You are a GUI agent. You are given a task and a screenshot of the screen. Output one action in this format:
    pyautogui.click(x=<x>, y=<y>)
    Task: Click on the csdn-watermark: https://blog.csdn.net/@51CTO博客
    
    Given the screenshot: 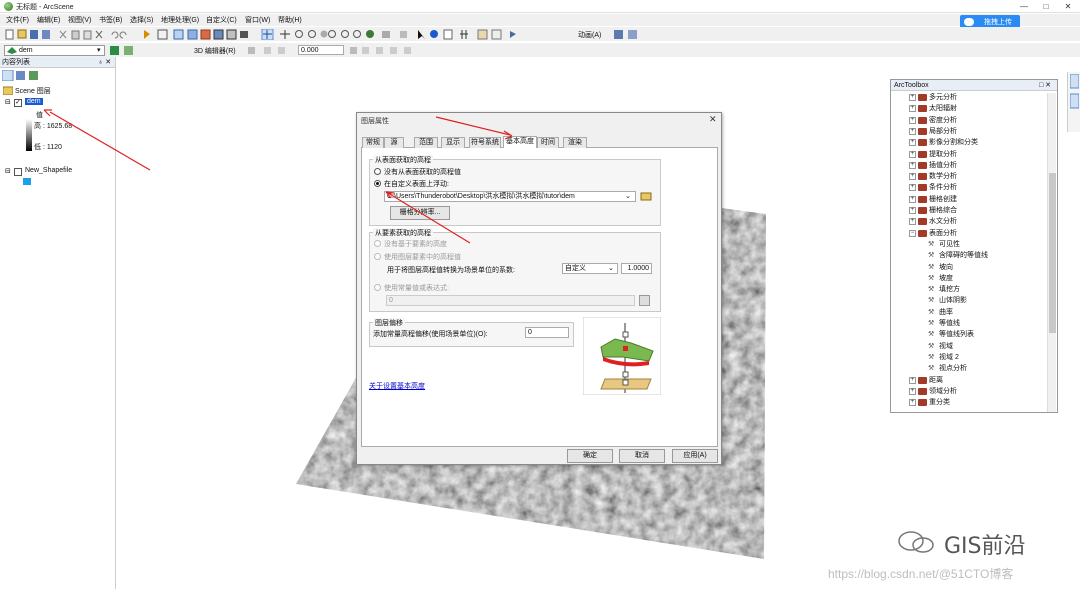 What is the action you would take?
    pyautogui.click(x=921, y=574)
    